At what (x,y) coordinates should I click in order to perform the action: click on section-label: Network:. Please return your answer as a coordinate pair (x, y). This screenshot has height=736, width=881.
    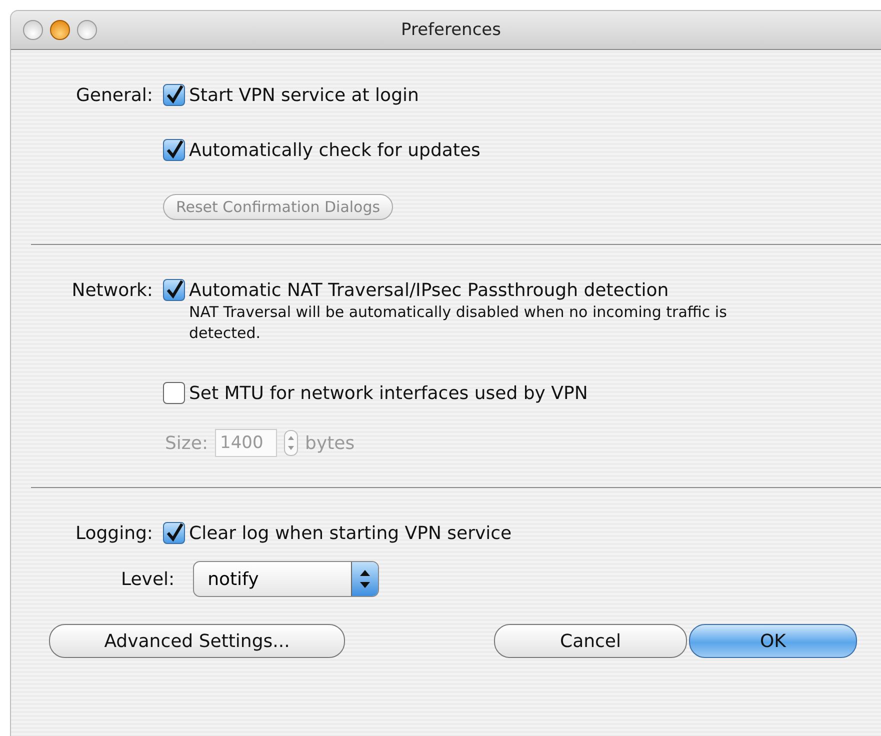
    Looking at the image, I should click on (112, 290).